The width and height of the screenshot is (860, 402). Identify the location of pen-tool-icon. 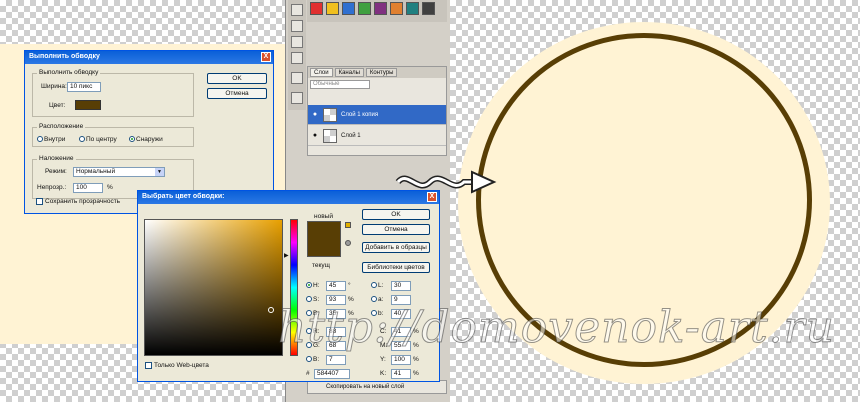
(297, 42).